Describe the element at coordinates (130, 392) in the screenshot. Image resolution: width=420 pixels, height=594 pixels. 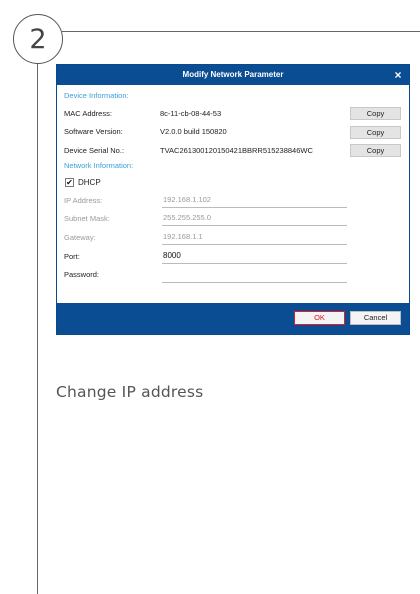
I see `step-caption: Change IP address` at that location.